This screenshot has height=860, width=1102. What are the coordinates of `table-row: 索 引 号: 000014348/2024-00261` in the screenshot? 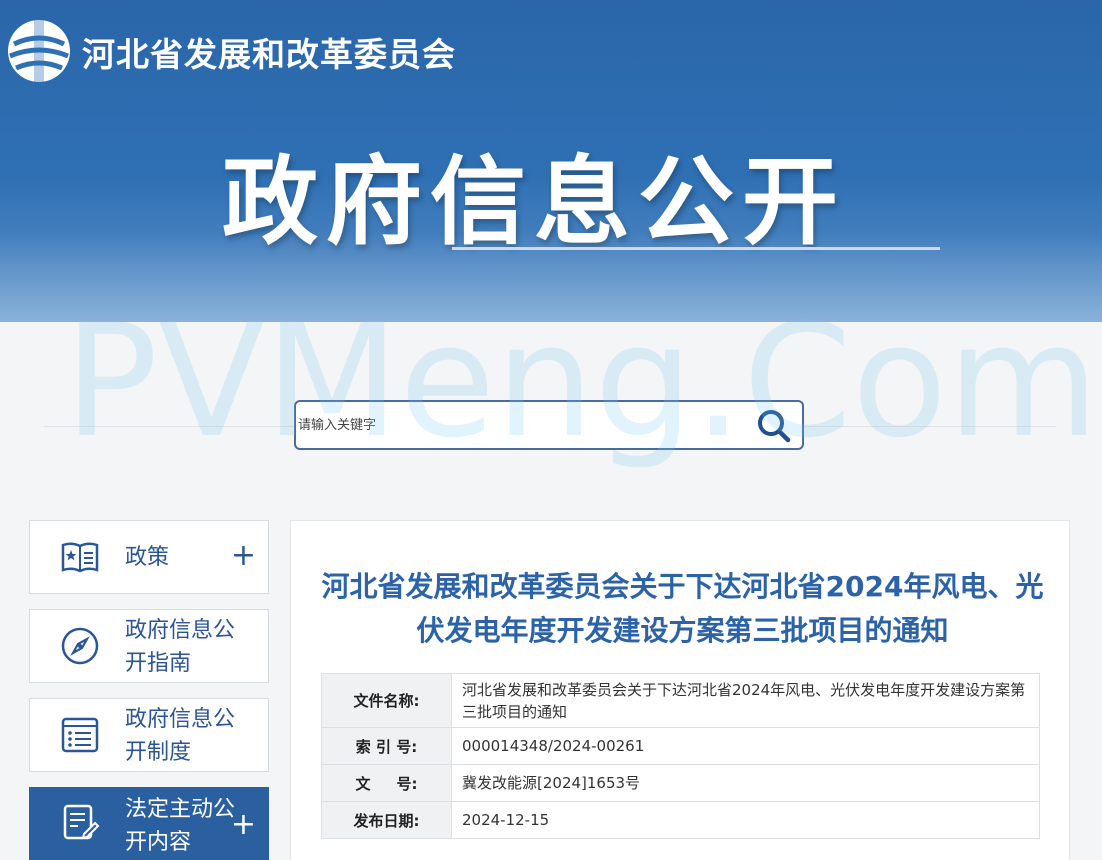 It's located at (680, 746).